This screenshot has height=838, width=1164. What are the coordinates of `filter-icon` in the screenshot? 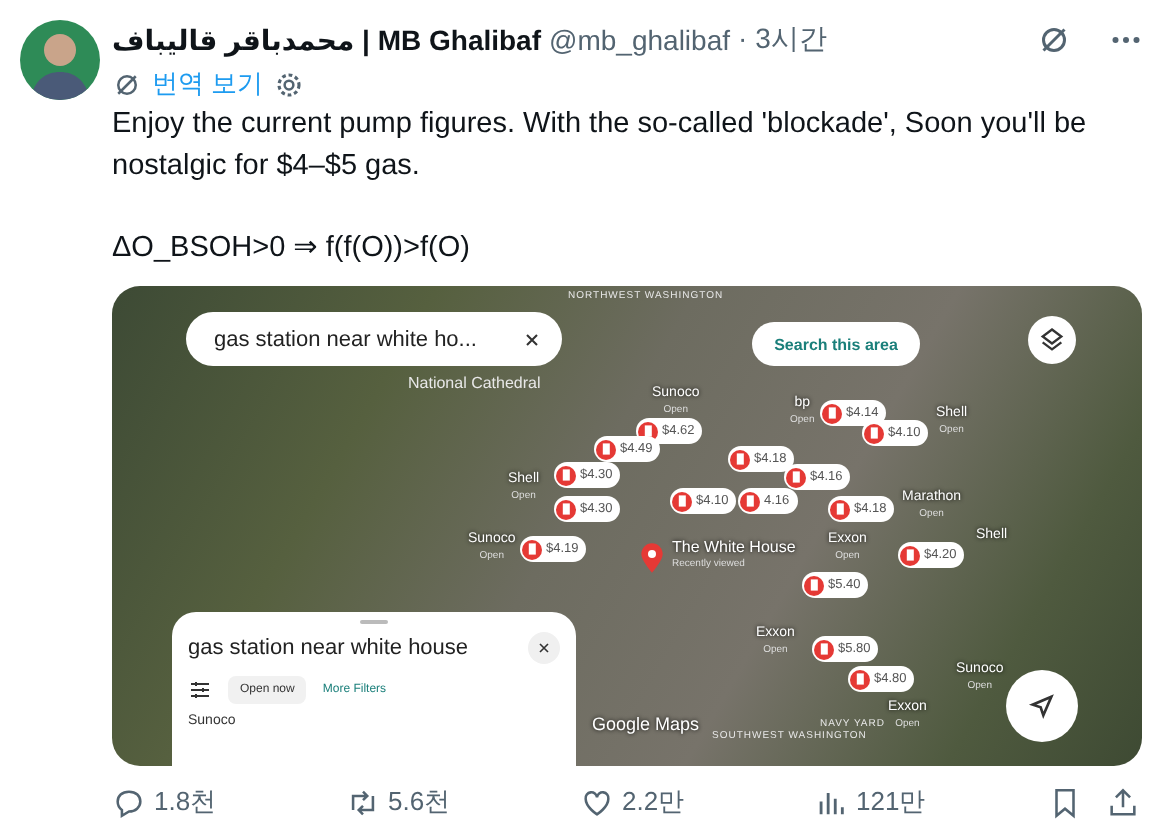 It's located at (200, 690).